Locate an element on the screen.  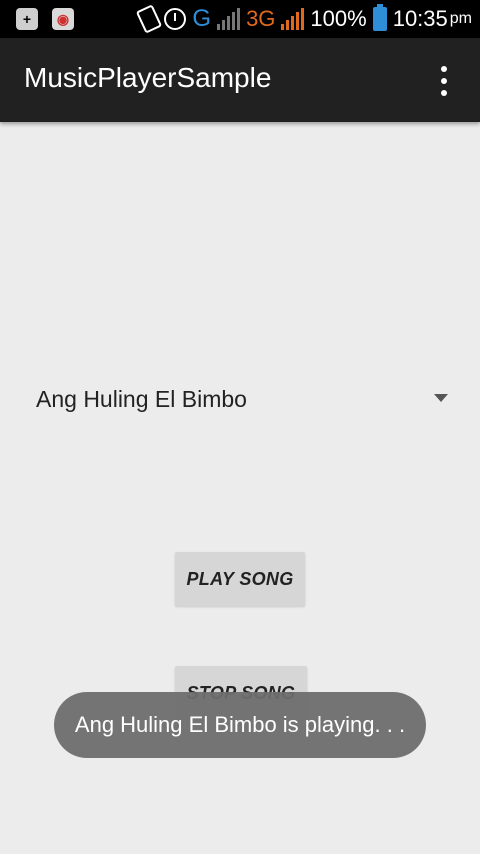
alarm-icon is located at coordinates (175, 19).